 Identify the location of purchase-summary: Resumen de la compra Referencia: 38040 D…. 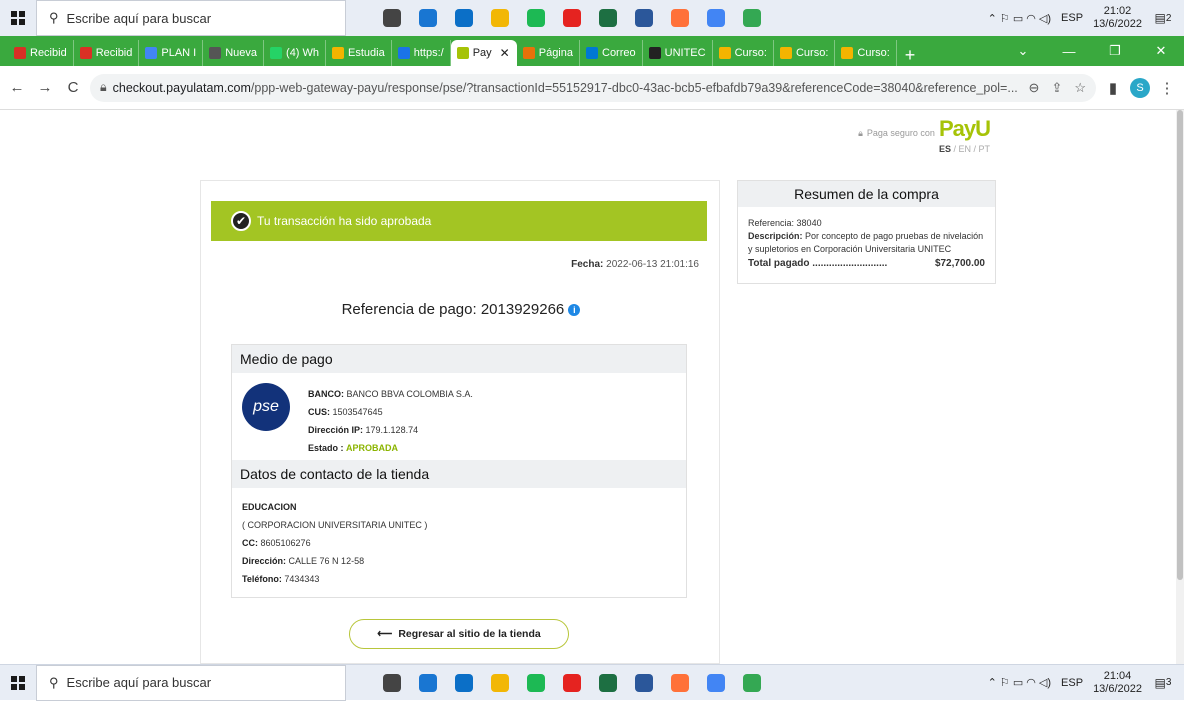
(866, 232).